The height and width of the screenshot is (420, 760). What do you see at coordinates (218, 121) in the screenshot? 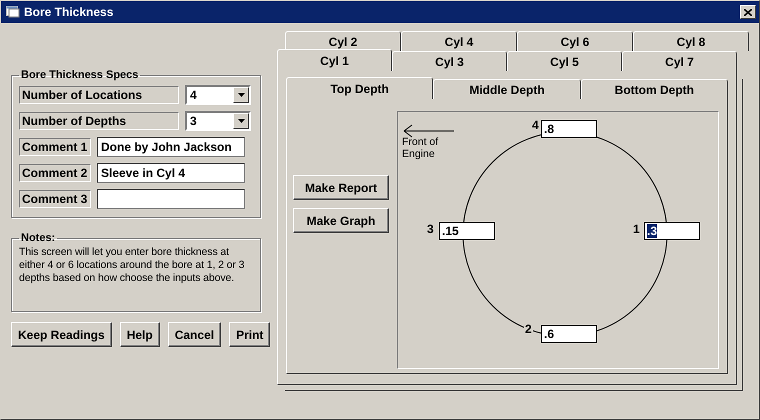
I see `dropdown: 3` at bounding box center [218, 121].